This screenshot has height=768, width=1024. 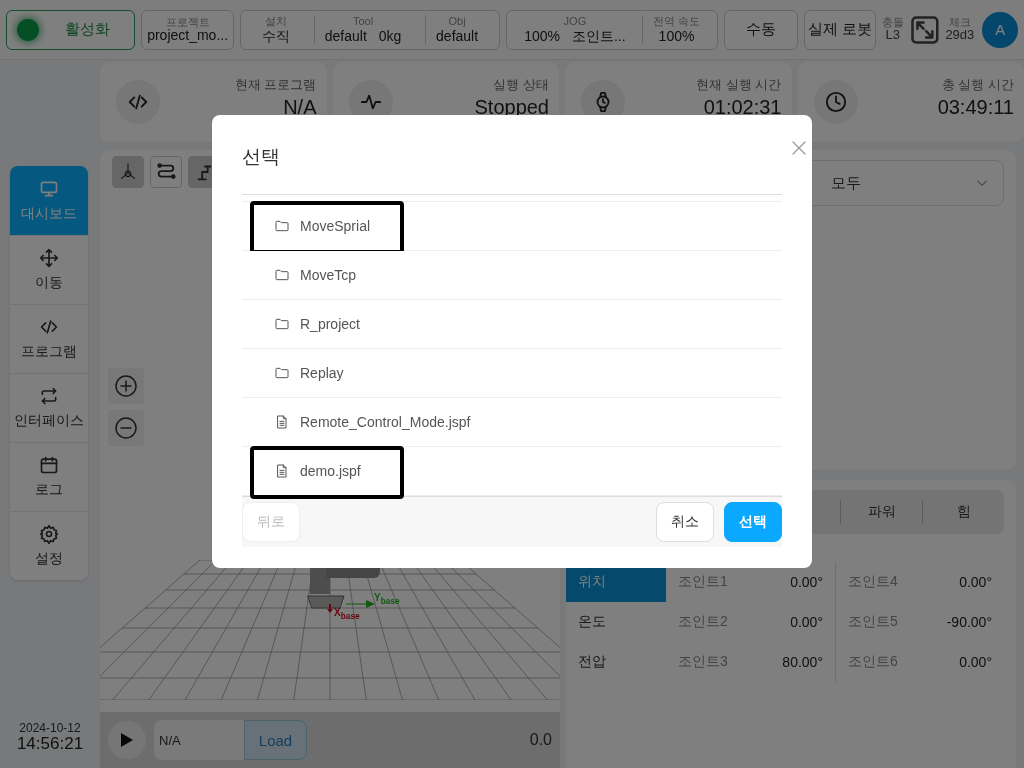 What do you see at coordinates (361, 604) in the screenshot?
I see `y-axis-arrow` at bounding box center [361, 604].